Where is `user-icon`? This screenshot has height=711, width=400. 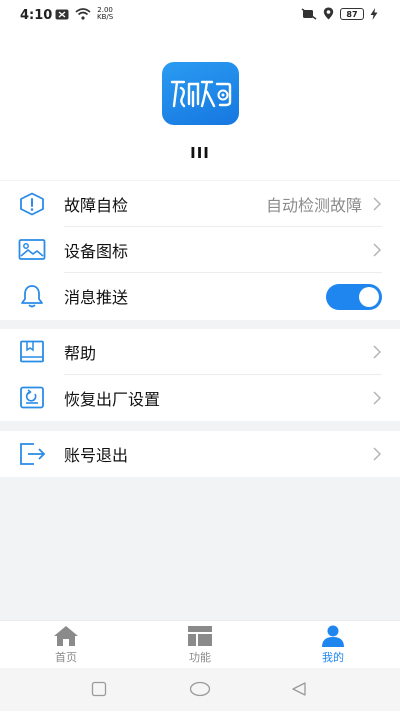
user-icon is located at coordinates (333, 636).